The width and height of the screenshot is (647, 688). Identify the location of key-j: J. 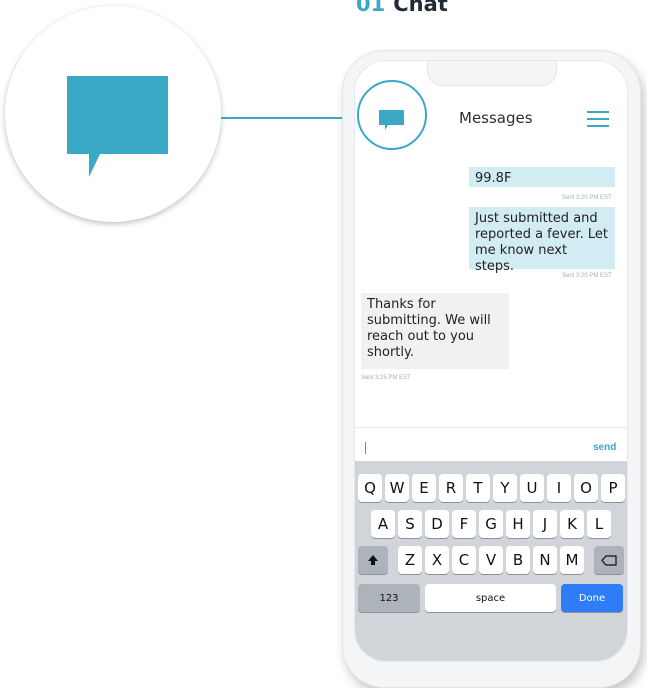
(545, 524).